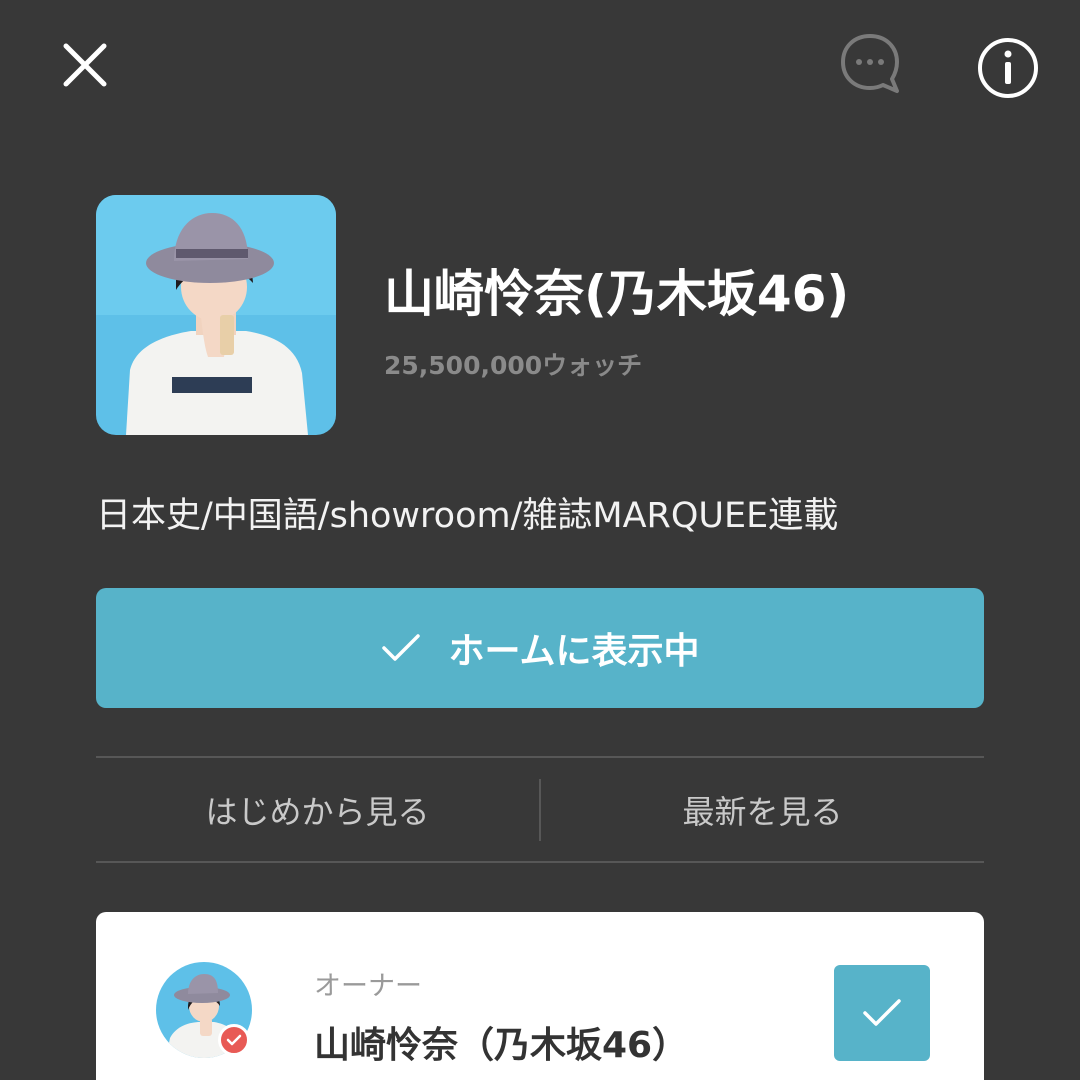 The height and width of the screenshot is (1080, 1080). I want to click on verified-badge, so click(234, 1040).